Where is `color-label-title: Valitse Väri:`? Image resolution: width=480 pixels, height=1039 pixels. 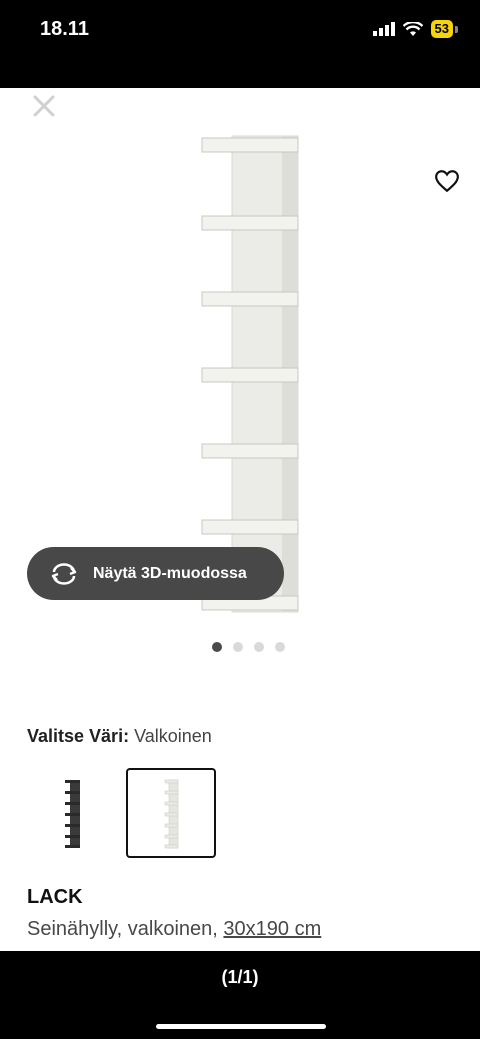
color-label-title: Valitse Väri: is located at coordinates (78, 736).